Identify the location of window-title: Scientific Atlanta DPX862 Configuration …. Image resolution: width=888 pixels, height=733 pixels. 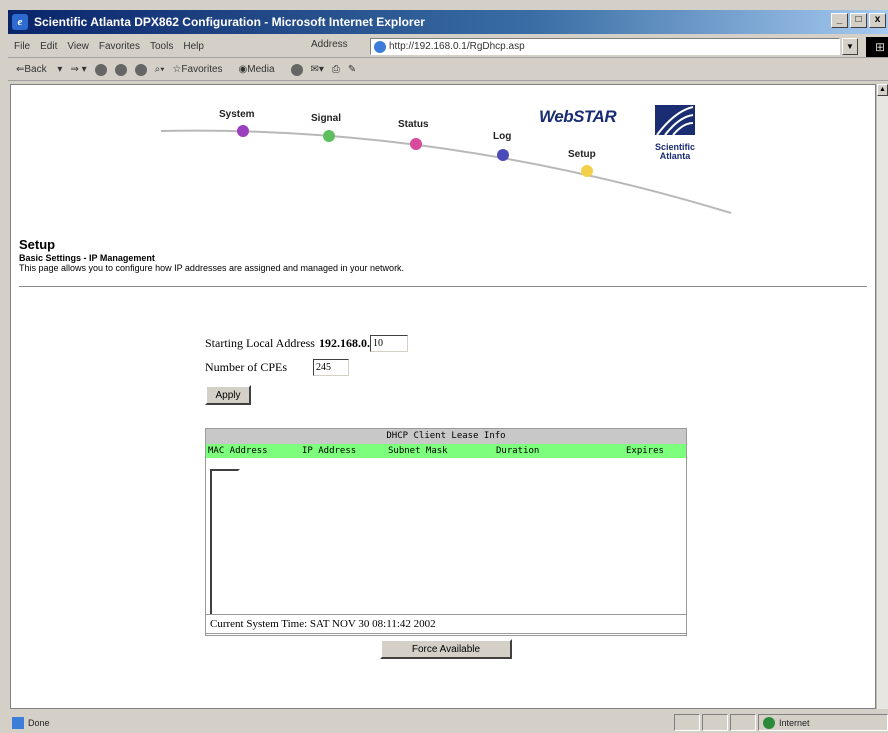
(229, 22).